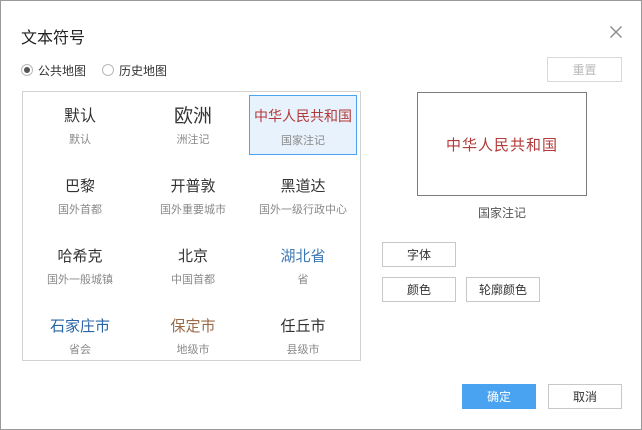  Describe the element at coordinates (79, 326) in the screenshot. I see `symbol-name: 石家庄市` at that location.